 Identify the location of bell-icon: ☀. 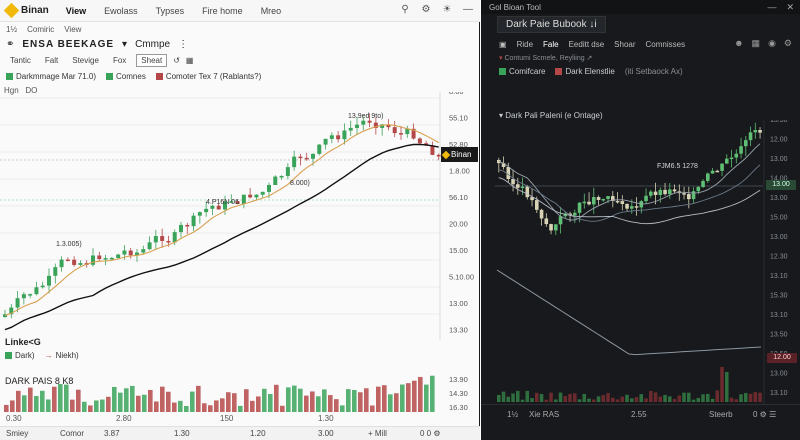
(447, 10).